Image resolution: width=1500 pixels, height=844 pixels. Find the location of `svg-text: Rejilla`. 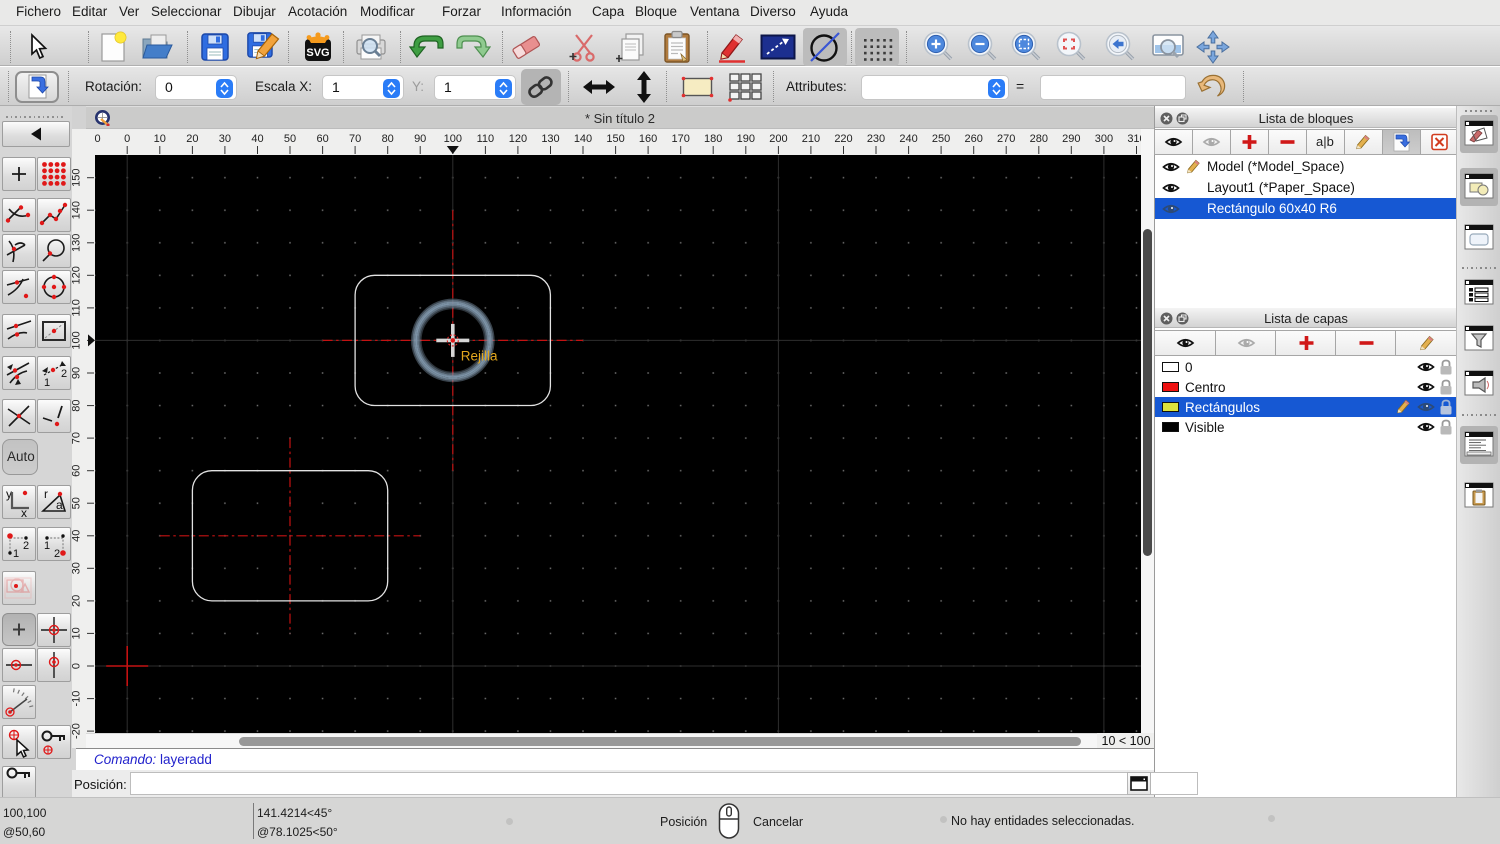

svg-text: Rejilla is located at coordinates (479, 355).